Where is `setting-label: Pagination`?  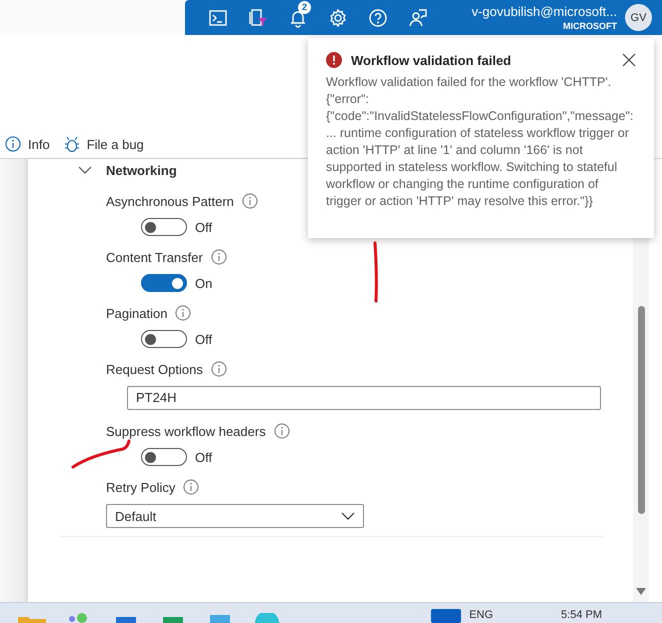
setting-label: Pagination is located at coordinates (137, 313).